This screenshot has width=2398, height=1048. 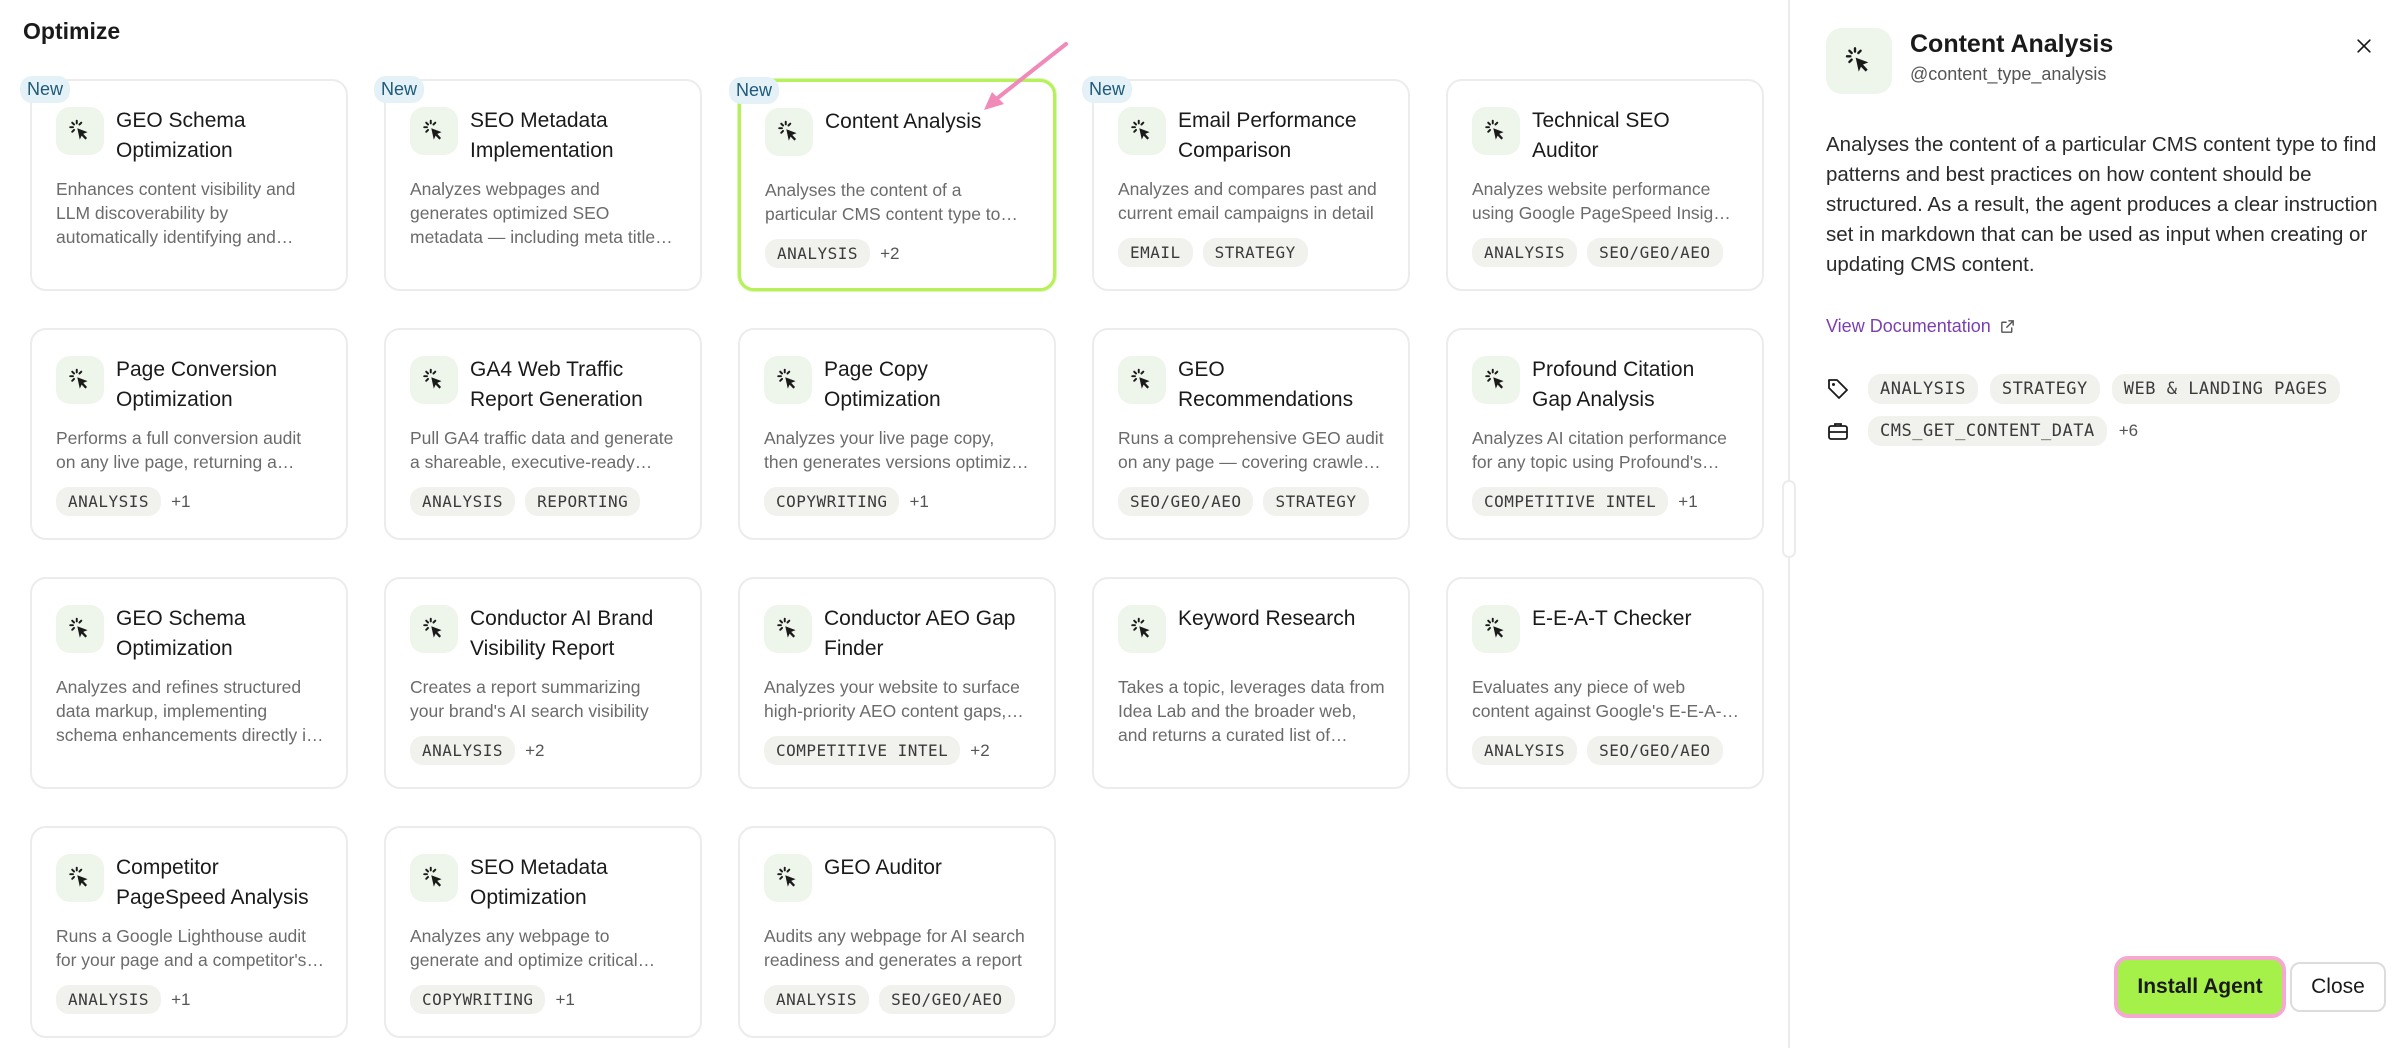 What do you see at coordinates (1255, 252) in the screenshot?
I see `agent-tag: STRATEGY` at bounding box center [1255, 252].